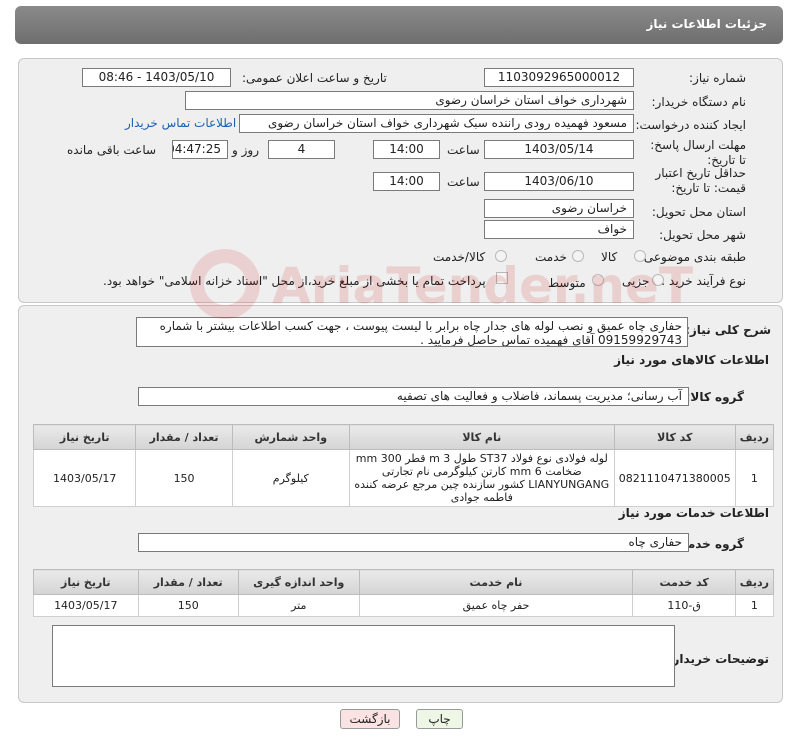 The height and width of the screenshot is (744, 789). I want to click on days-label: روز و, so click(245, 150).